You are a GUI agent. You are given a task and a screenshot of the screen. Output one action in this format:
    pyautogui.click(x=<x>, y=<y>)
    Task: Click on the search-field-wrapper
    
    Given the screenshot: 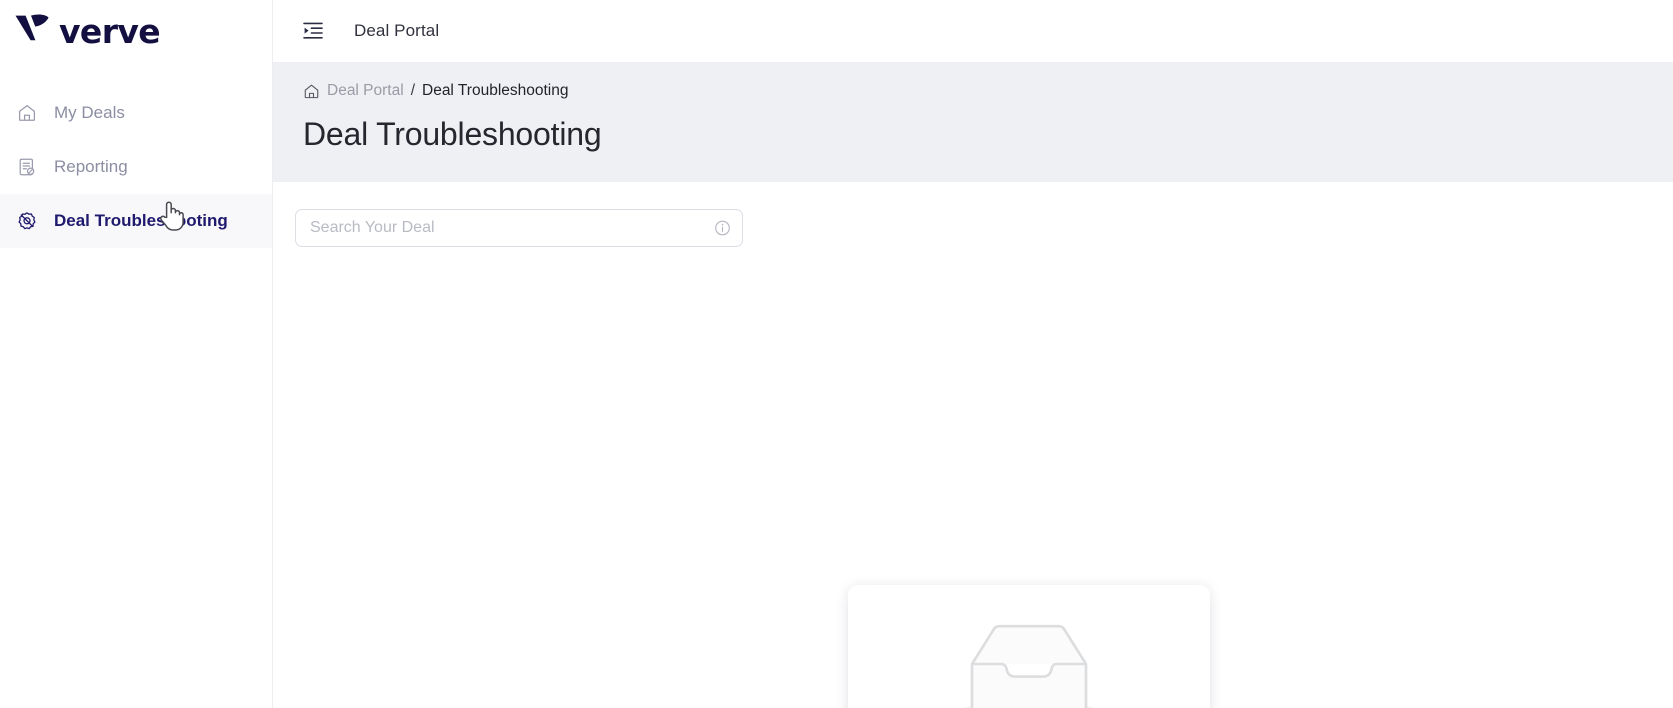 What is the action you would take?
    pyautogui.click(x=519, y=228)
    